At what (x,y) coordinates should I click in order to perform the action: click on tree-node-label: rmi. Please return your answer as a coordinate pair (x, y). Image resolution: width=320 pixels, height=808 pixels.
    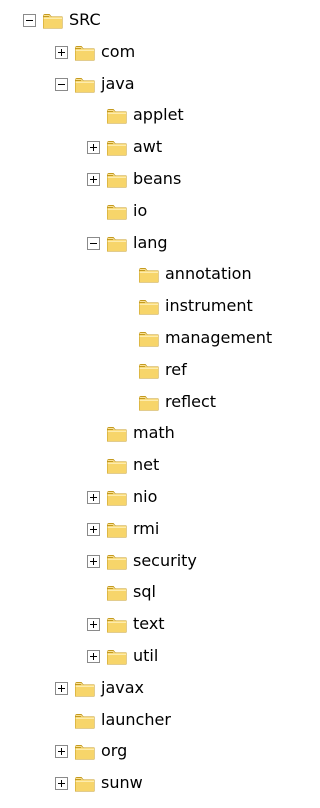
    Looking at the image, I should click on (146, 528).